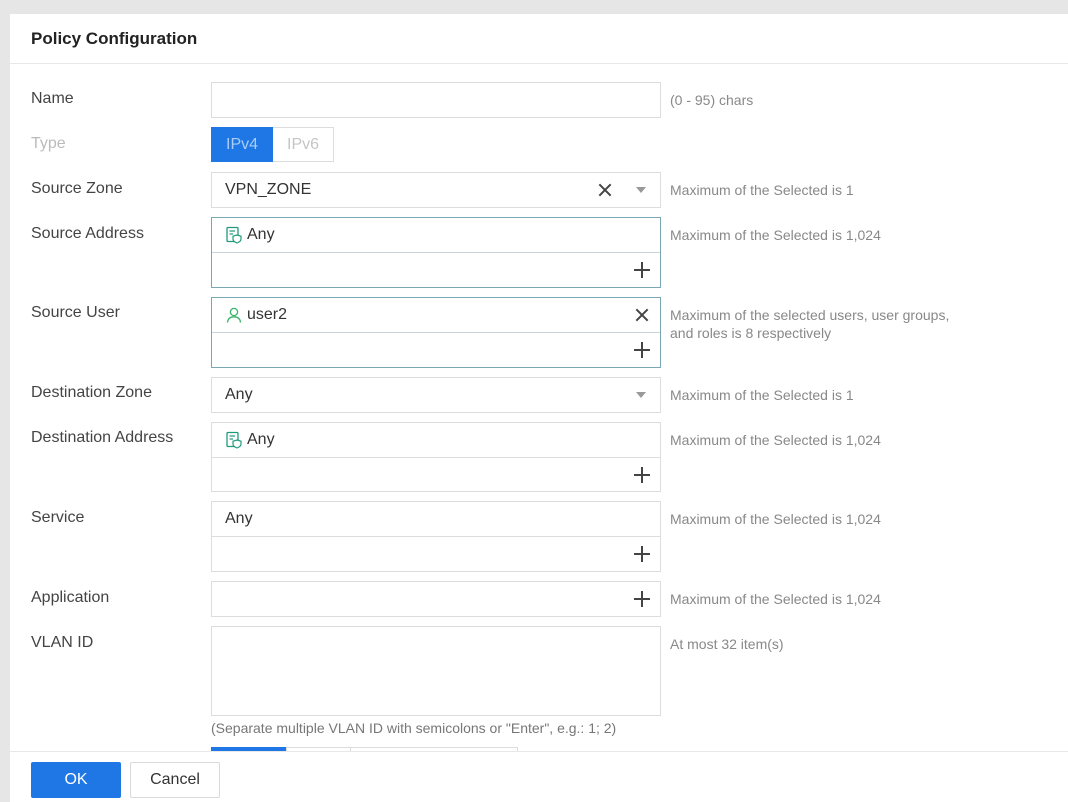  What do you see at coordinates (87, 233) in the screenshot?
I see `source-address-label: Source Address` at bounding box center [87, 233].